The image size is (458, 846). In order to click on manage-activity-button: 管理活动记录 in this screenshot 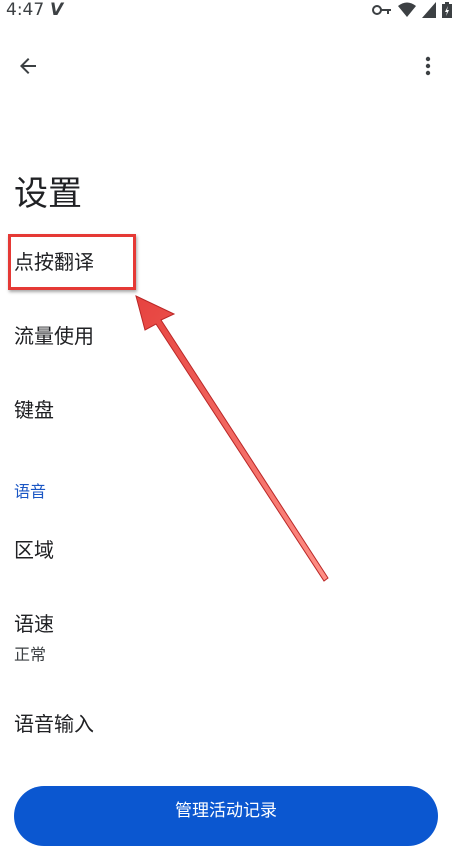, I will do `click(226, 816)`.